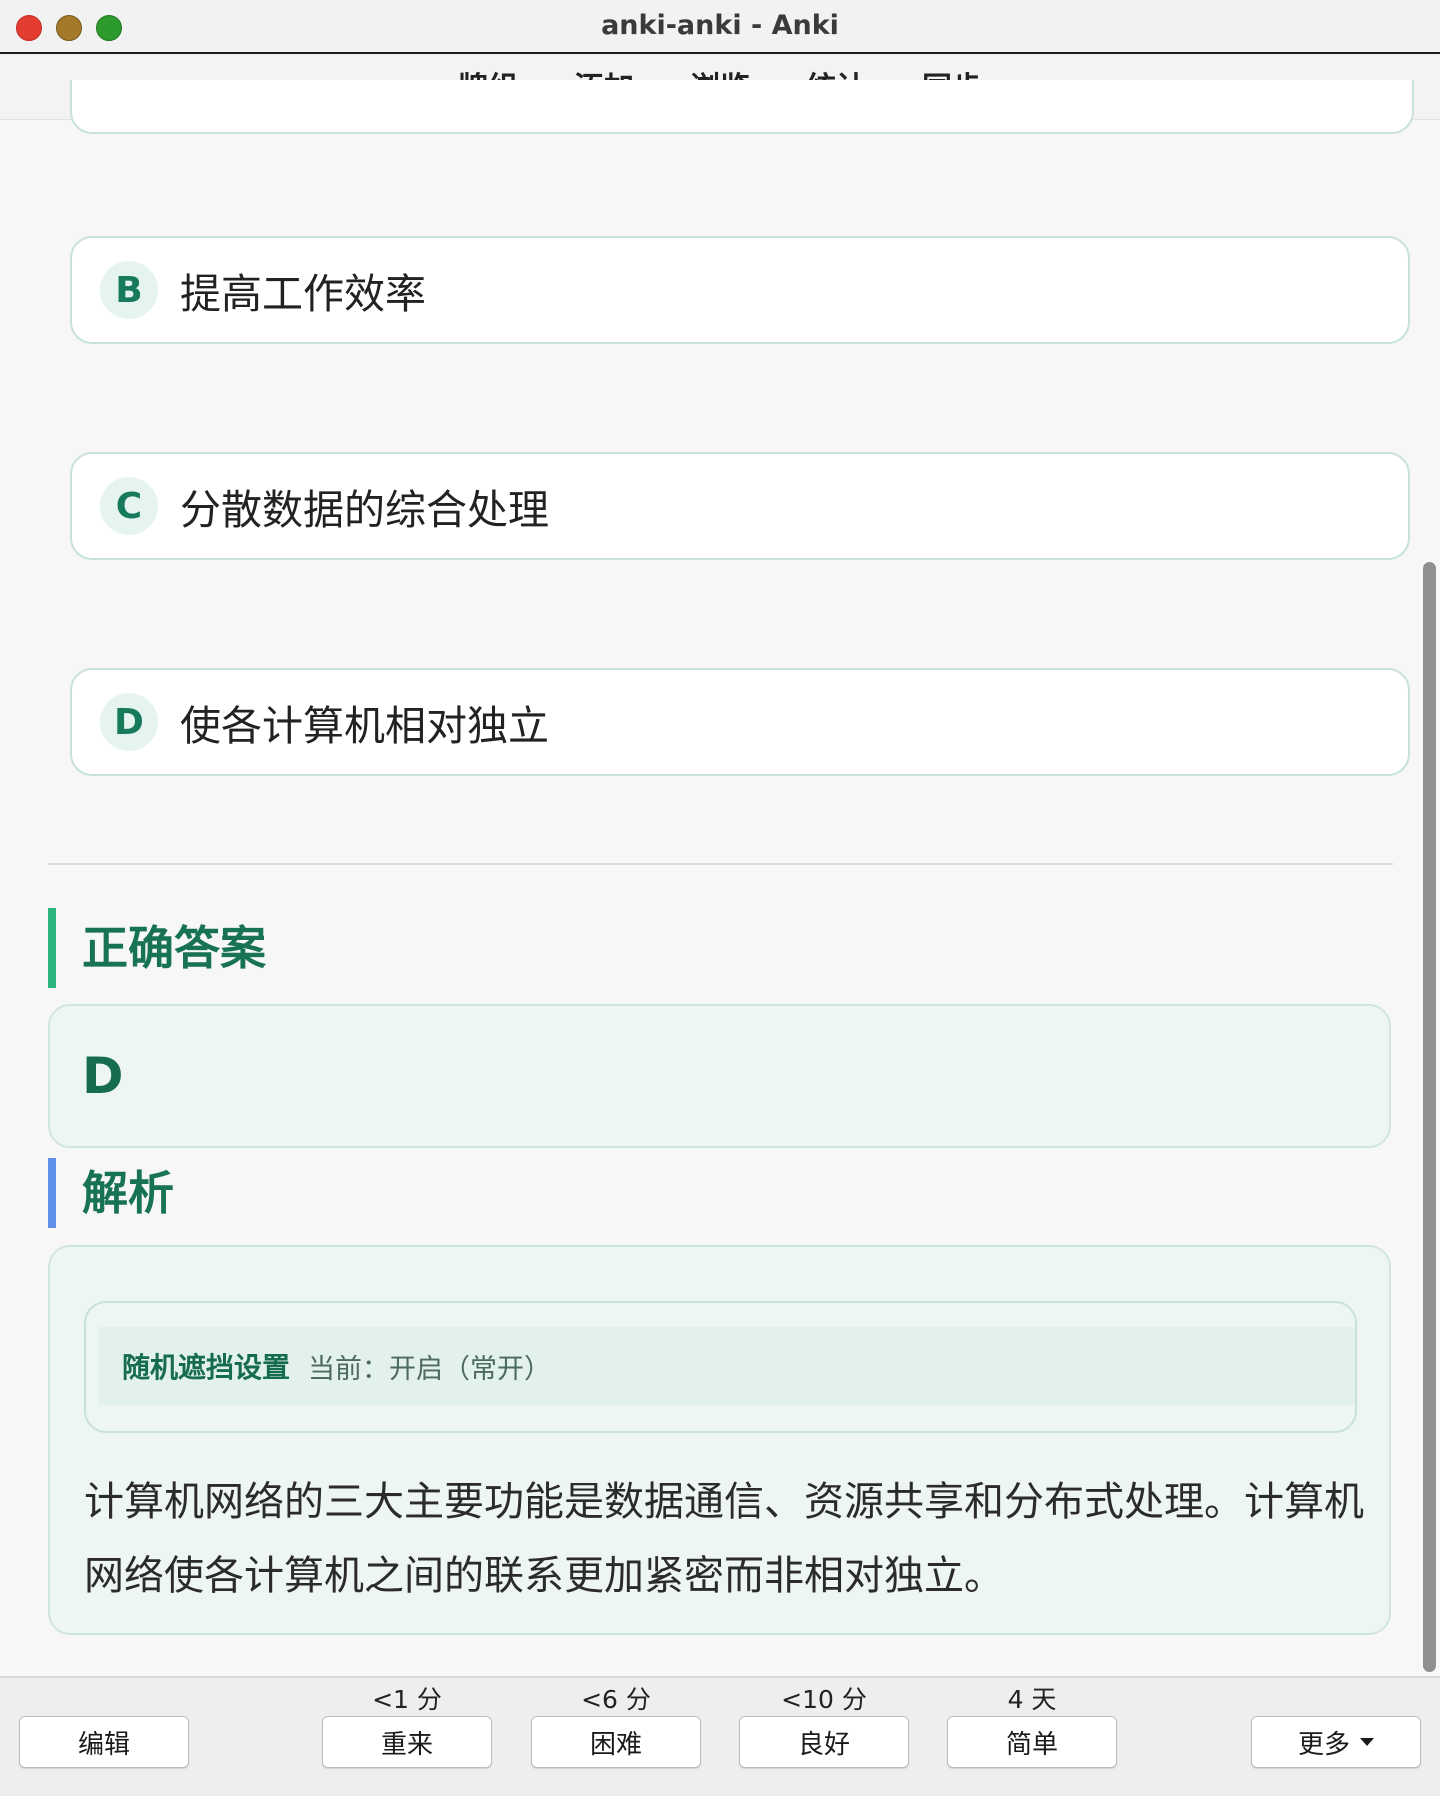  I want to click on analysis-heading: 解析, so click(111, 1193).